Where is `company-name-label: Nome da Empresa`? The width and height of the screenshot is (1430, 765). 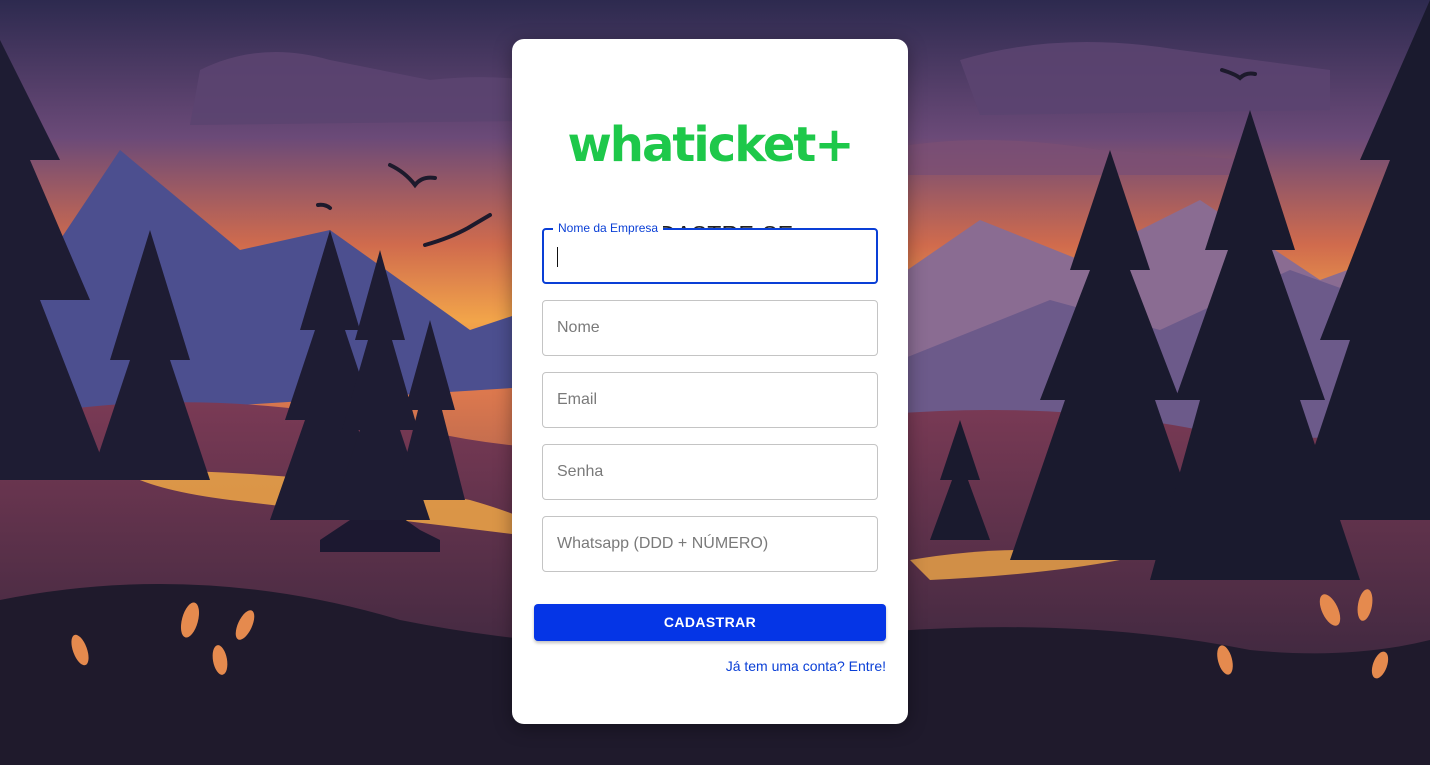 company-name-label: Nome da Empresa is located at coordinates (608, 228).